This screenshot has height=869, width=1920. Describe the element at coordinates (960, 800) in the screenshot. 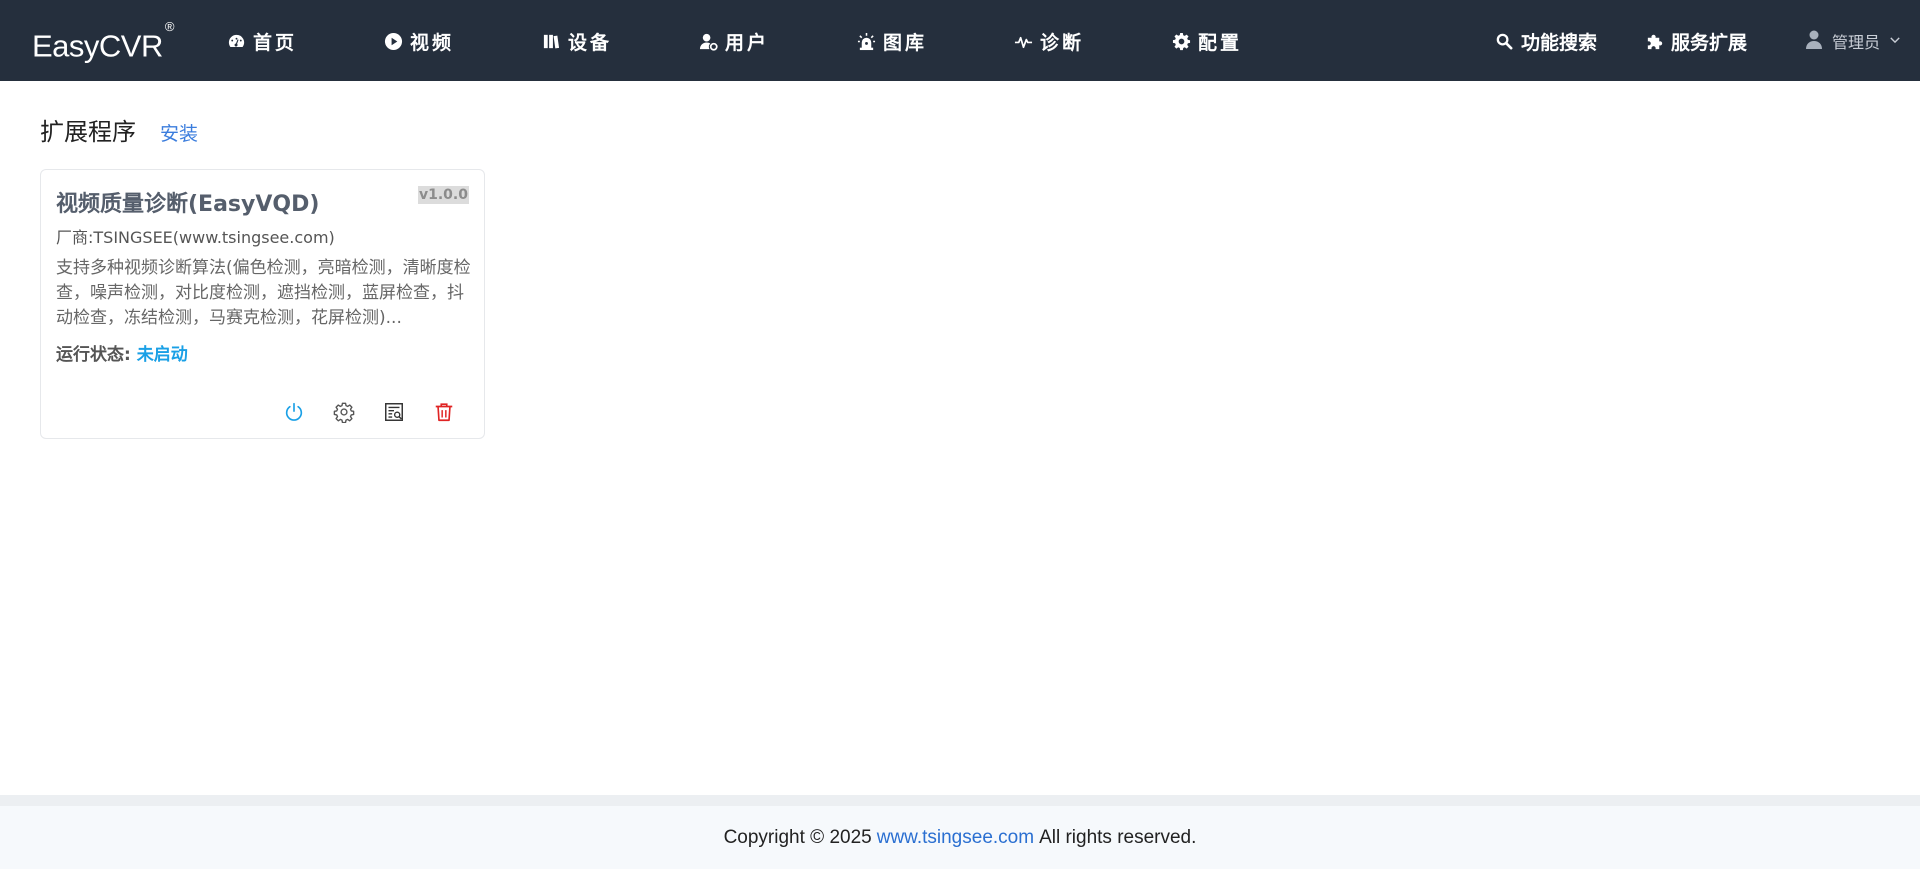

I see `footer-divider` at that location.